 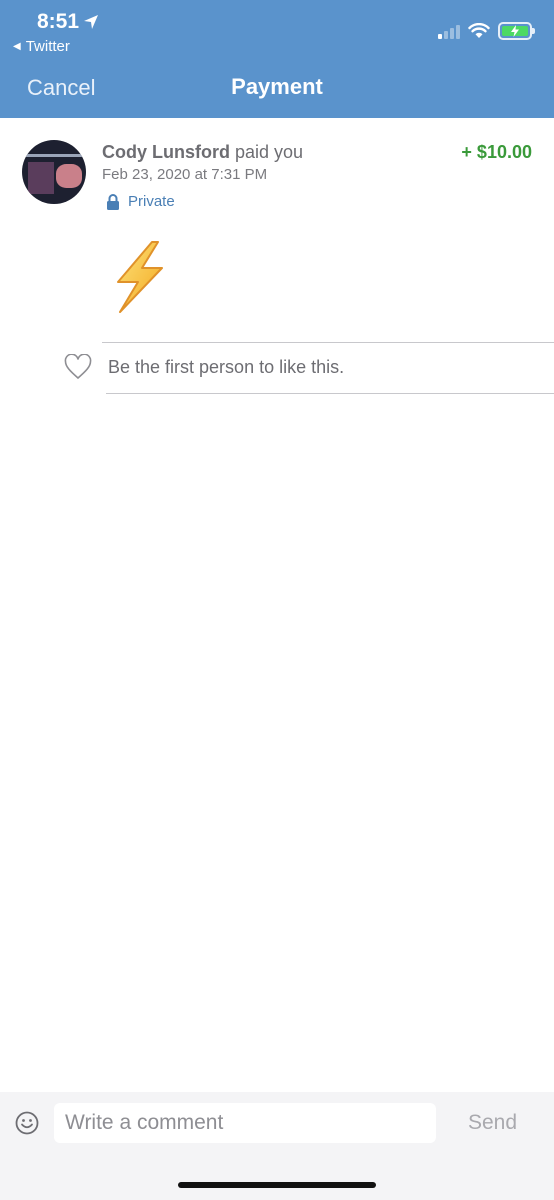 I want to click on heart-icon, so click(x=78, y=367).